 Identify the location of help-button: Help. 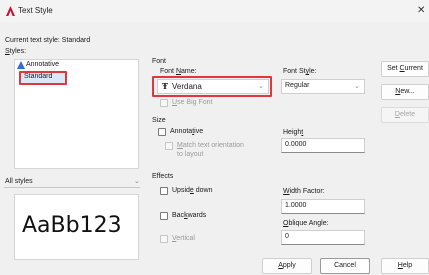
(405, 266).